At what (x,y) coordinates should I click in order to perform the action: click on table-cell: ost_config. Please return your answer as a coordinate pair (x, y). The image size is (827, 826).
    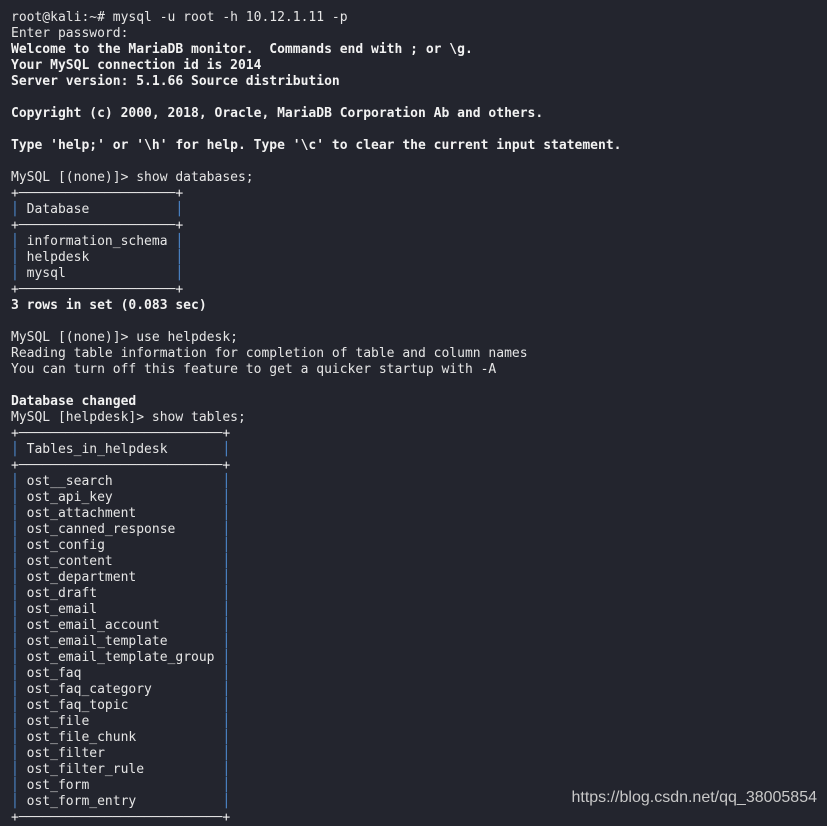
    Looking at the image, I should click on (120, 545).